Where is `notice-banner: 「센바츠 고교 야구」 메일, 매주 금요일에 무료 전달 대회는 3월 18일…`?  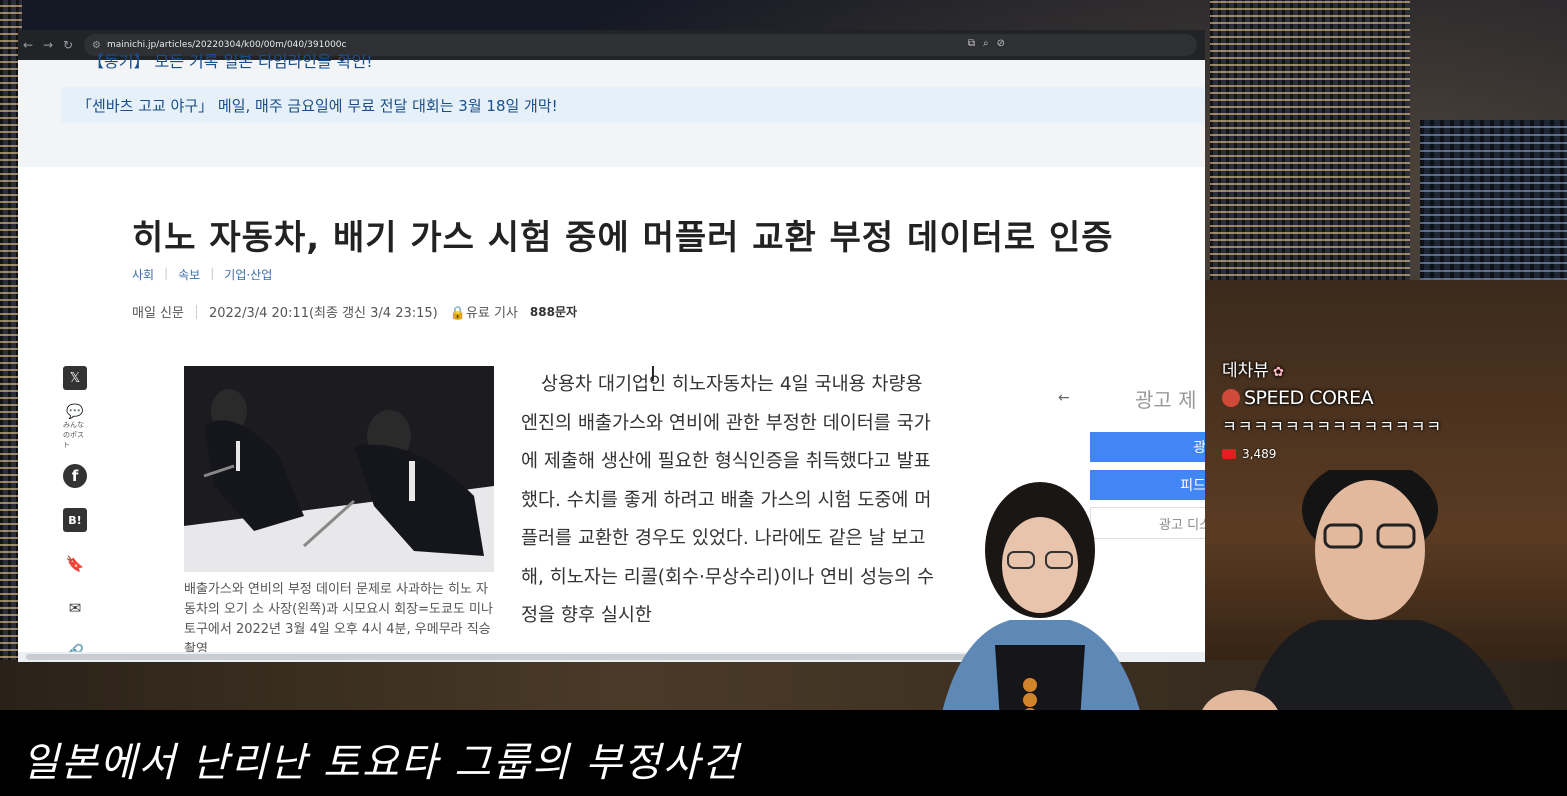 notice-banner: 「센바츠 고교 야구」 메일, 매주 금요일에 무료 전달 대회는 3월 18일… is located at coordinates (633, 105).